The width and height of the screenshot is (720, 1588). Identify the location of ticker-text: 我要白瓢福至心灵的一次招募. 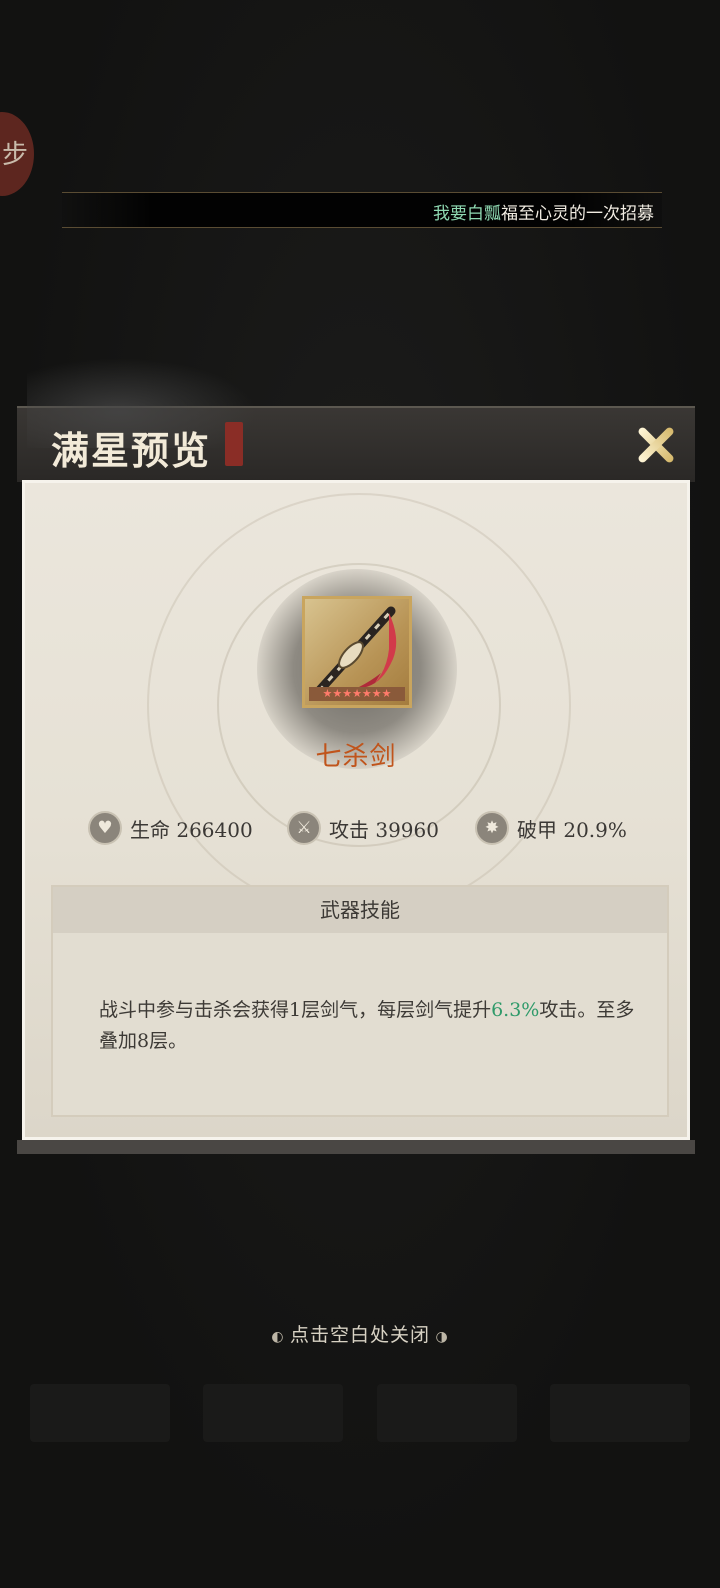
(543, 211).